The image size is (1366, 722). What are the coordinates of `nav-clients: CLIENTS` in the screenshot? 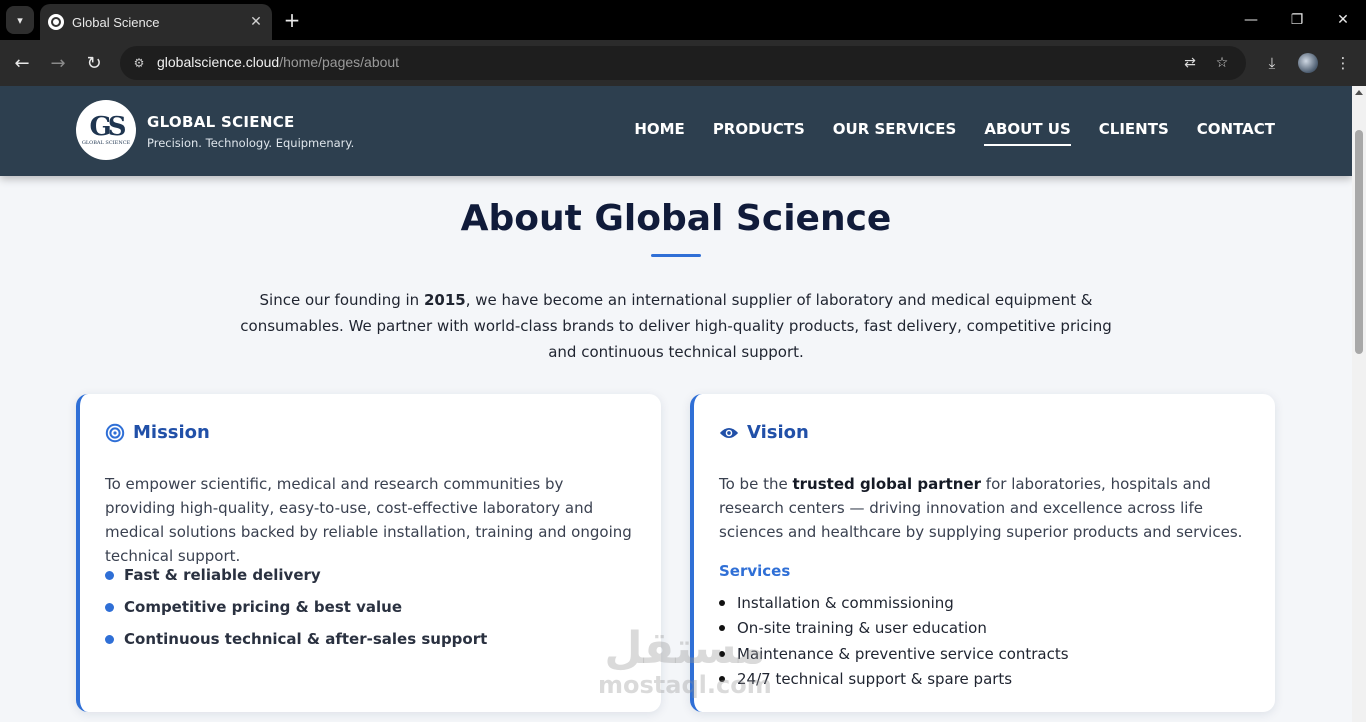 It's located at (1134, 133).